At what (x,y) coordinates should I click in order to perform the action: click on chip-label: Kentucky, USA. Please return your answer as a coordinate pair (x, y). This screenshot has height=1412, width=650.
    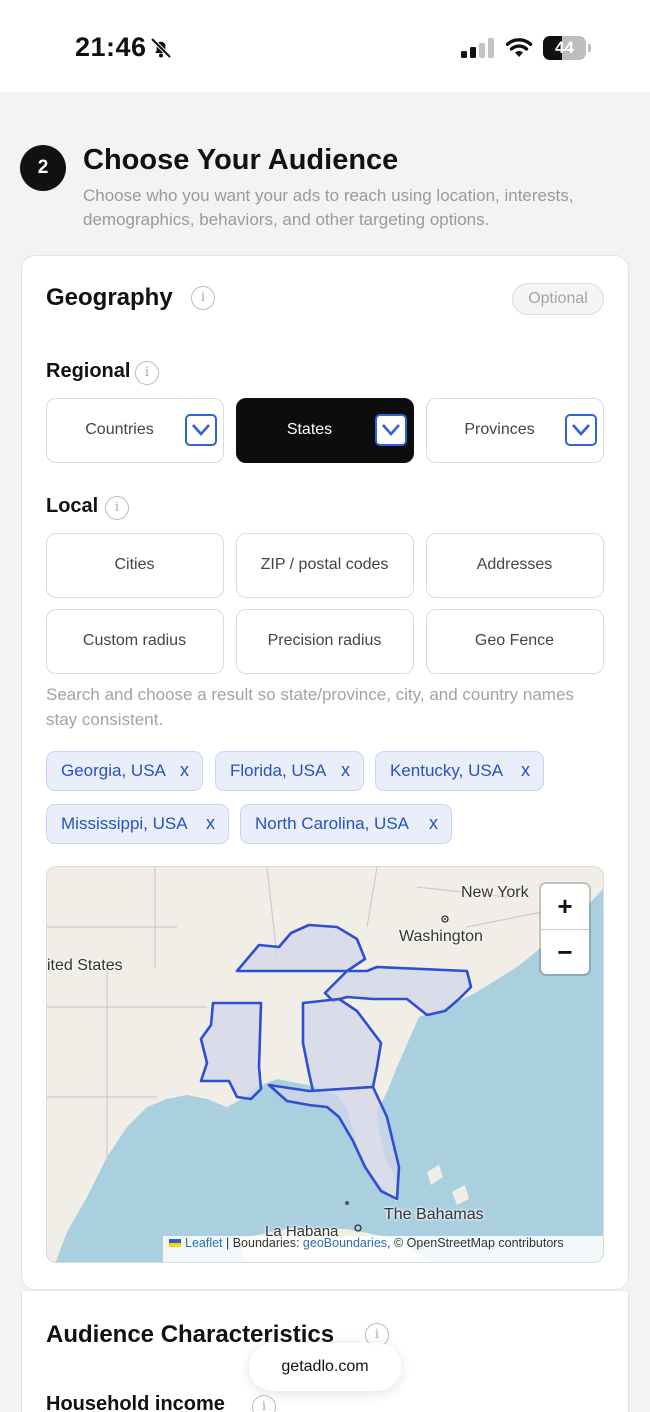
    Looking at the image, I should click on (447, 770).